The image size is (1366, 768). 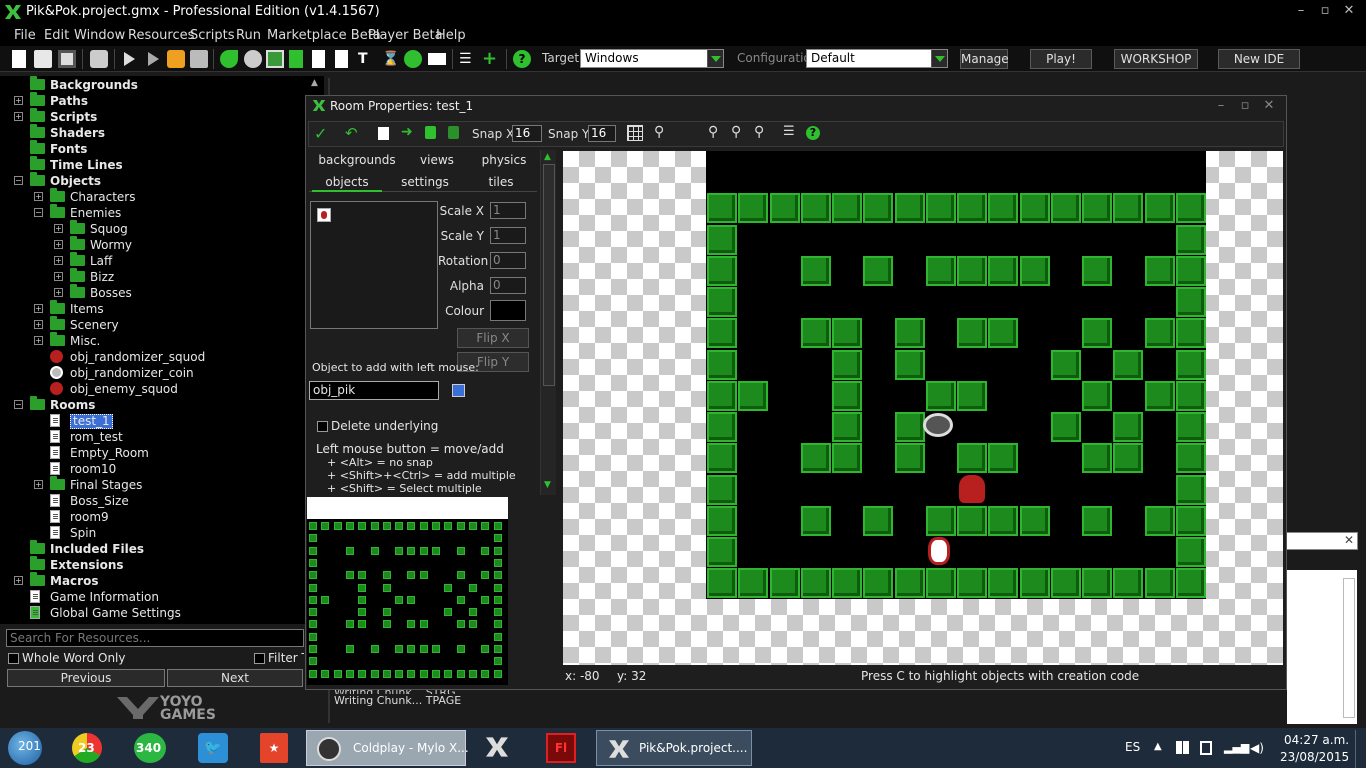 I want to click on tree-item: room9, so click(x=155, y=517).